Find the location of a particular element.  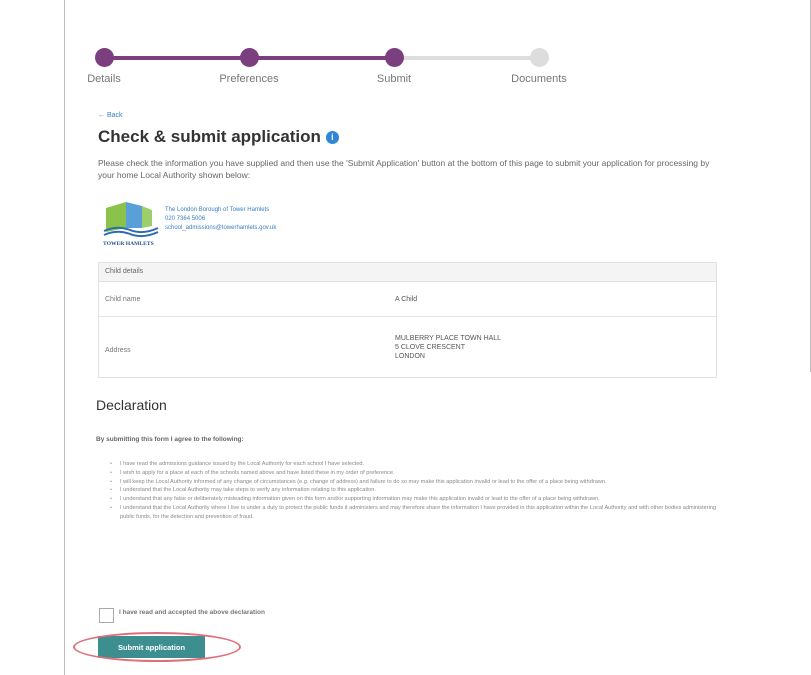

step-label-documents: Documents is located at coordinates (539, 79).